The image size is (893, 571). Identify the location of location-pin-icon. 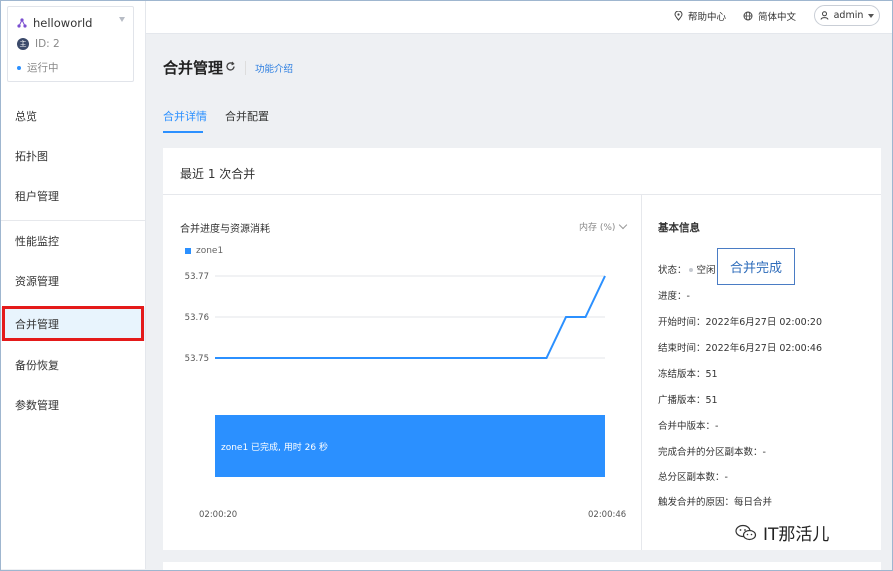
(678, 16).